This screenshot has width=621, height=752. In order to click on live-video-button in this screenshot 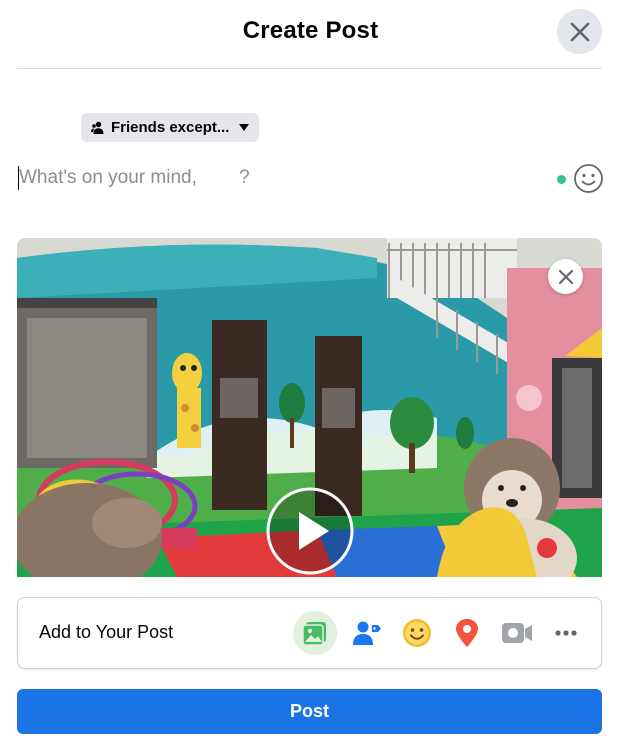, I will do `click(517, 633)`.